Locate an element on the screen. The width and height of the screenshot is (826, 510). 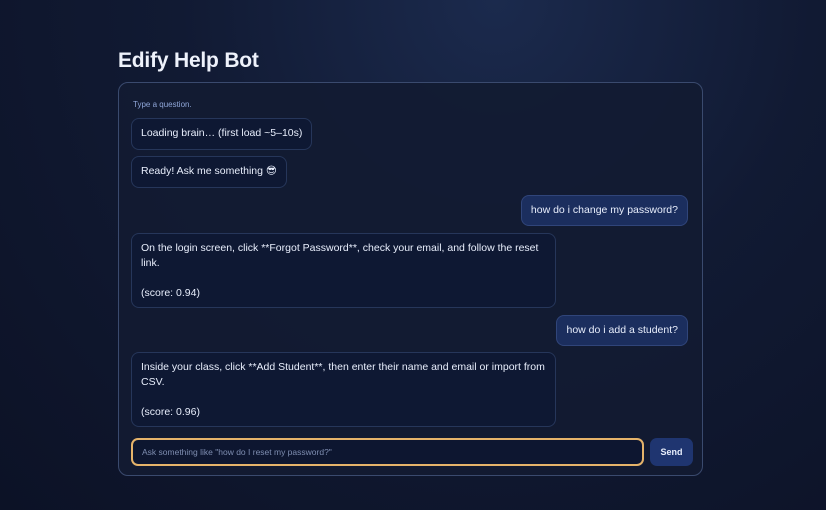
user-message: how do i add a student? is located at coordinates (622, 330).